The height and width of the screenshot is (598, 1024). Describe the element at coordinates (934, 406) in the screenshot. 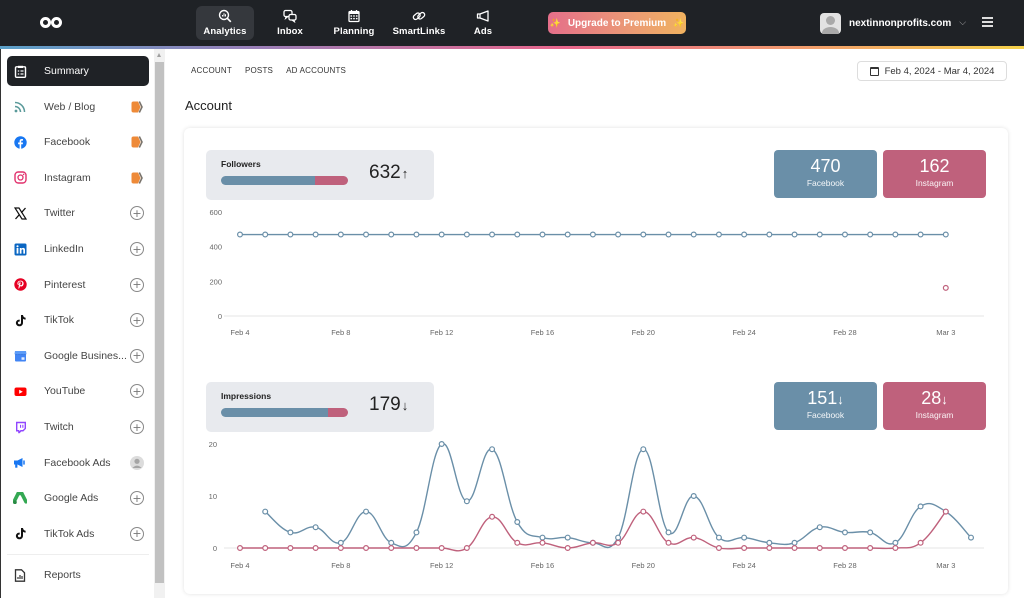

I see `impressions-instagram-stat: 28↓ Instagram` at that location.